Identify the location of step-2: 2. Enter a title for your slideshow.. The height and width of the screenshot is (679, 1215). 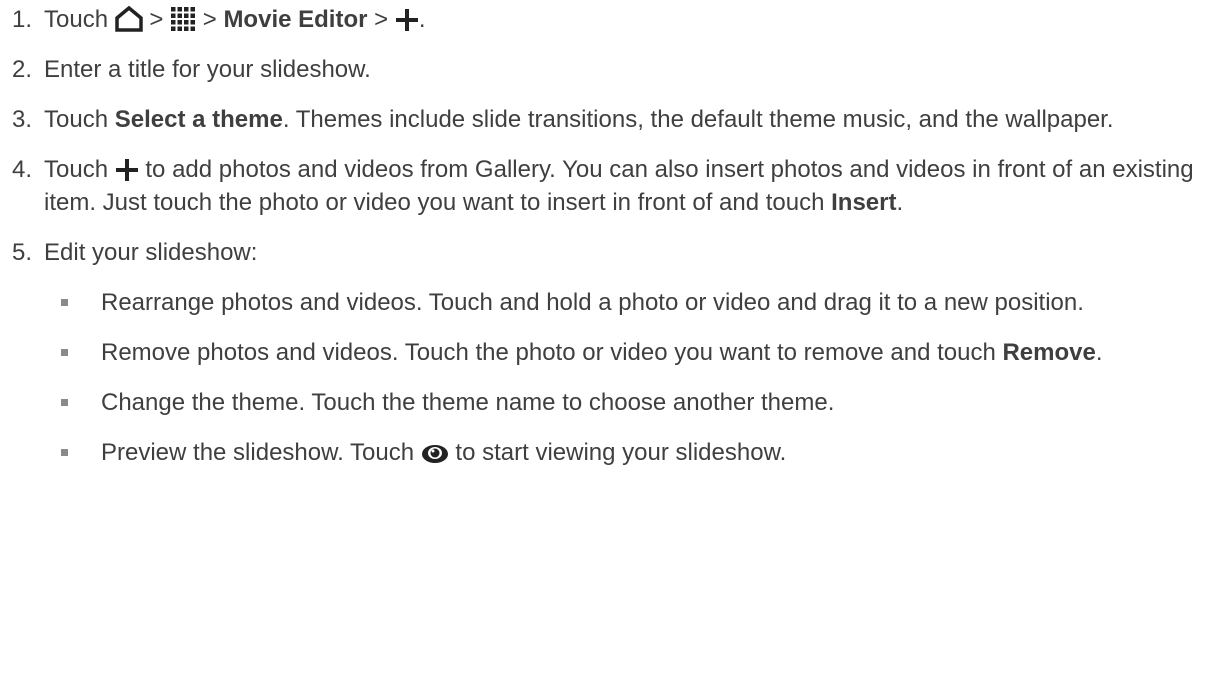
(607, 69).